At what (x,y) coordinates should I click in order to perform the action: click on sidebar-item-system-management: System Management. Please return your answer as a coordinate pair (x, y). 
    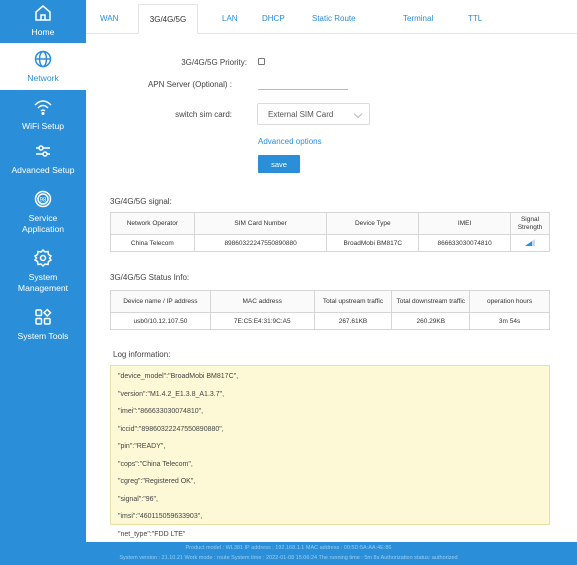
    Looking at the image, I should click on (43, 271).